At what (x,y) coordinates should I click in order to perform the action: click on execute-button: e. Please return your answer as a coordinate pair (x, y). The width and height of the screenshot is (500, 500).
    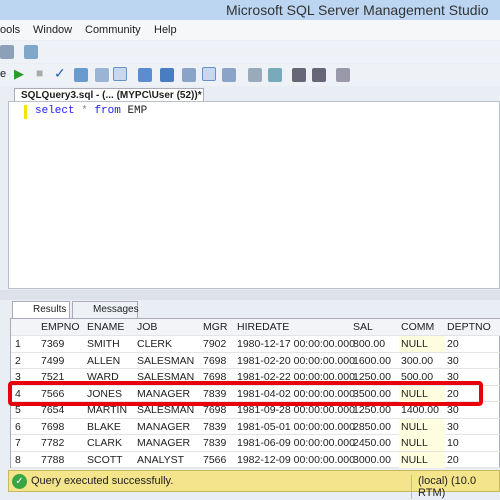
    Looking at the image, I should click on (3, 74).